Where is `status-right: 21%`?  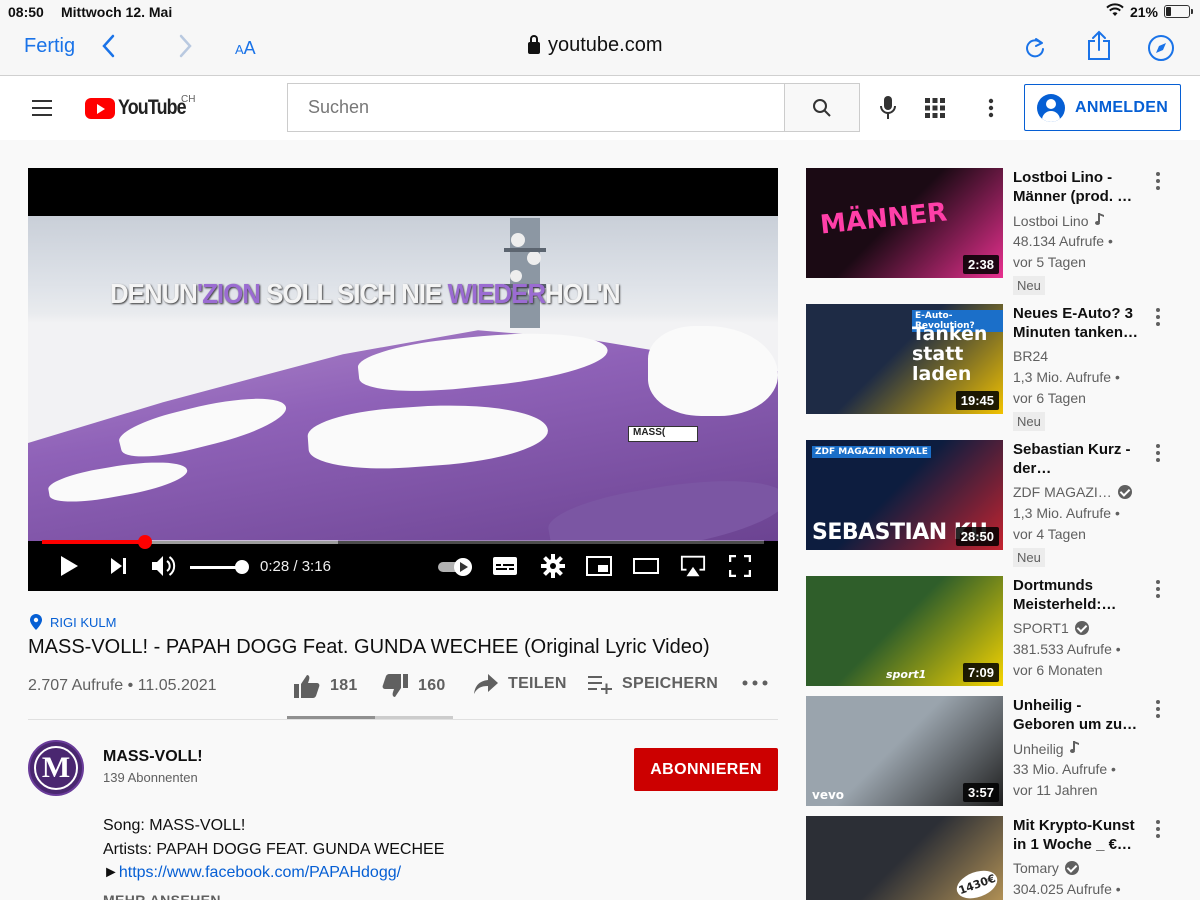
status-right: 21% is located at coordinates (1149, 11).